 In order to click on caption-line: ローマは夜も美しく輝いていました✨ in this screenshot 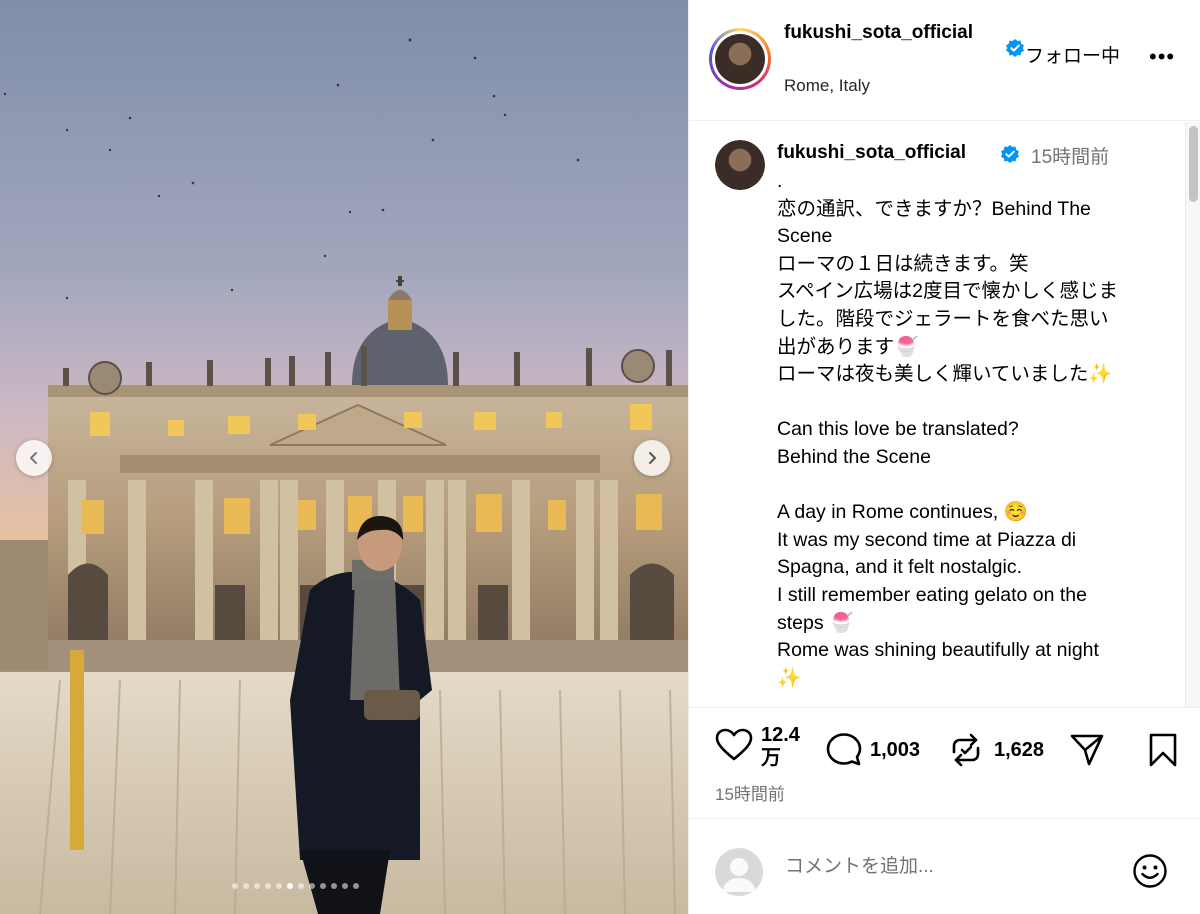, I will do `click(945, 374)`.